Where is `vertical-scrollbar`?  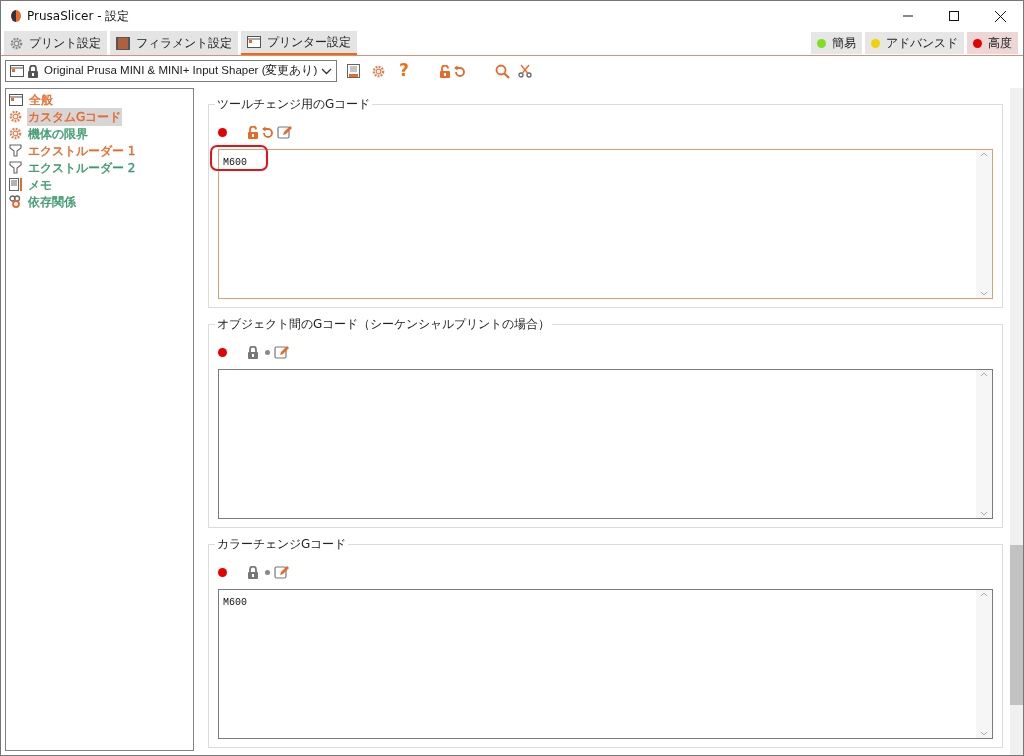 vertical-scrollbar is located at coordinates (1016, 421).